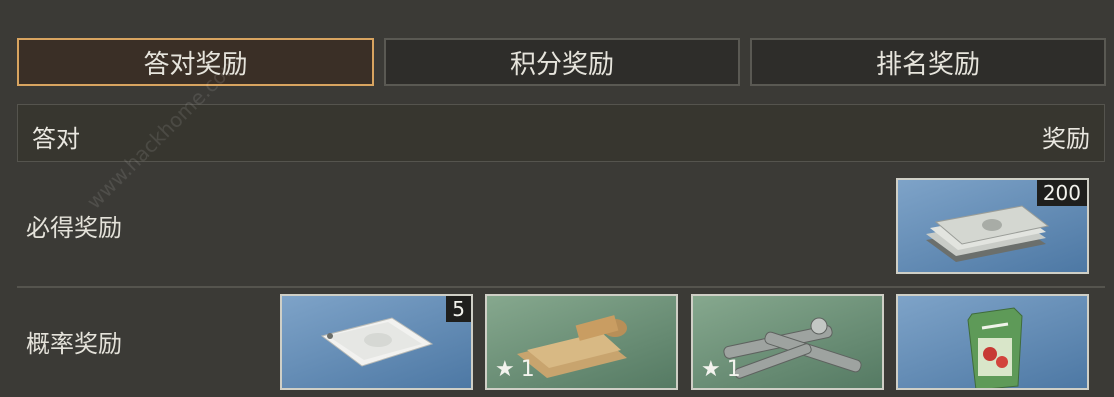 Image resolution: width=1114 pixels, height=397 pixels. I want to click on tab-correct-answer-reward: 答对奖励, so click(195, 62).